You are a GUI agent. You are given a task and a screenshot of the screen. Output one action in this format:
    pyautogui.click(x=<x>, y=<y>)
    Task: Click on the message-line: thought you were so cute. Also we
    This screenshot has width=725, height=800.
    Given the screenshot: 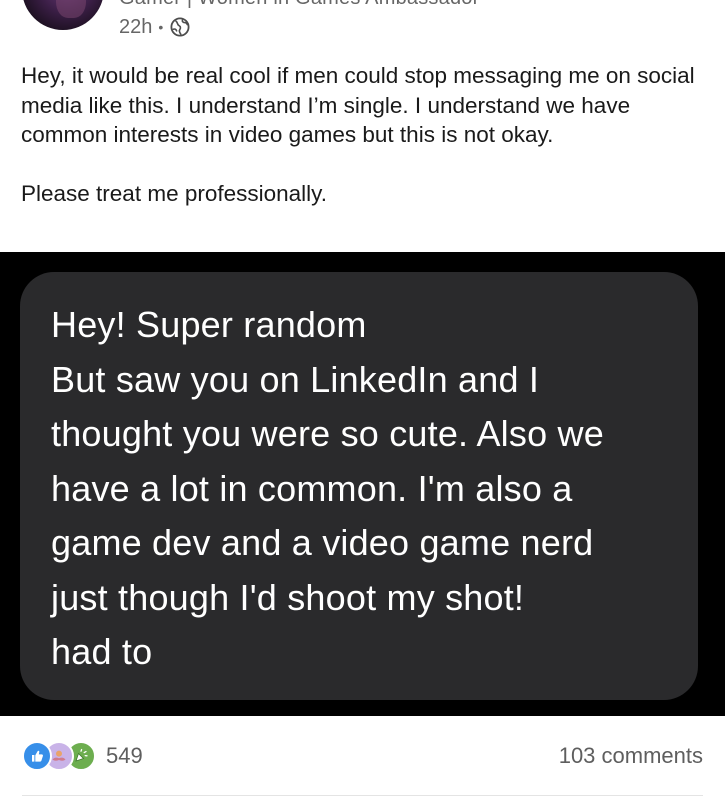 What is the action you would take?
    pyautogui.click(x=327, y=433)
    